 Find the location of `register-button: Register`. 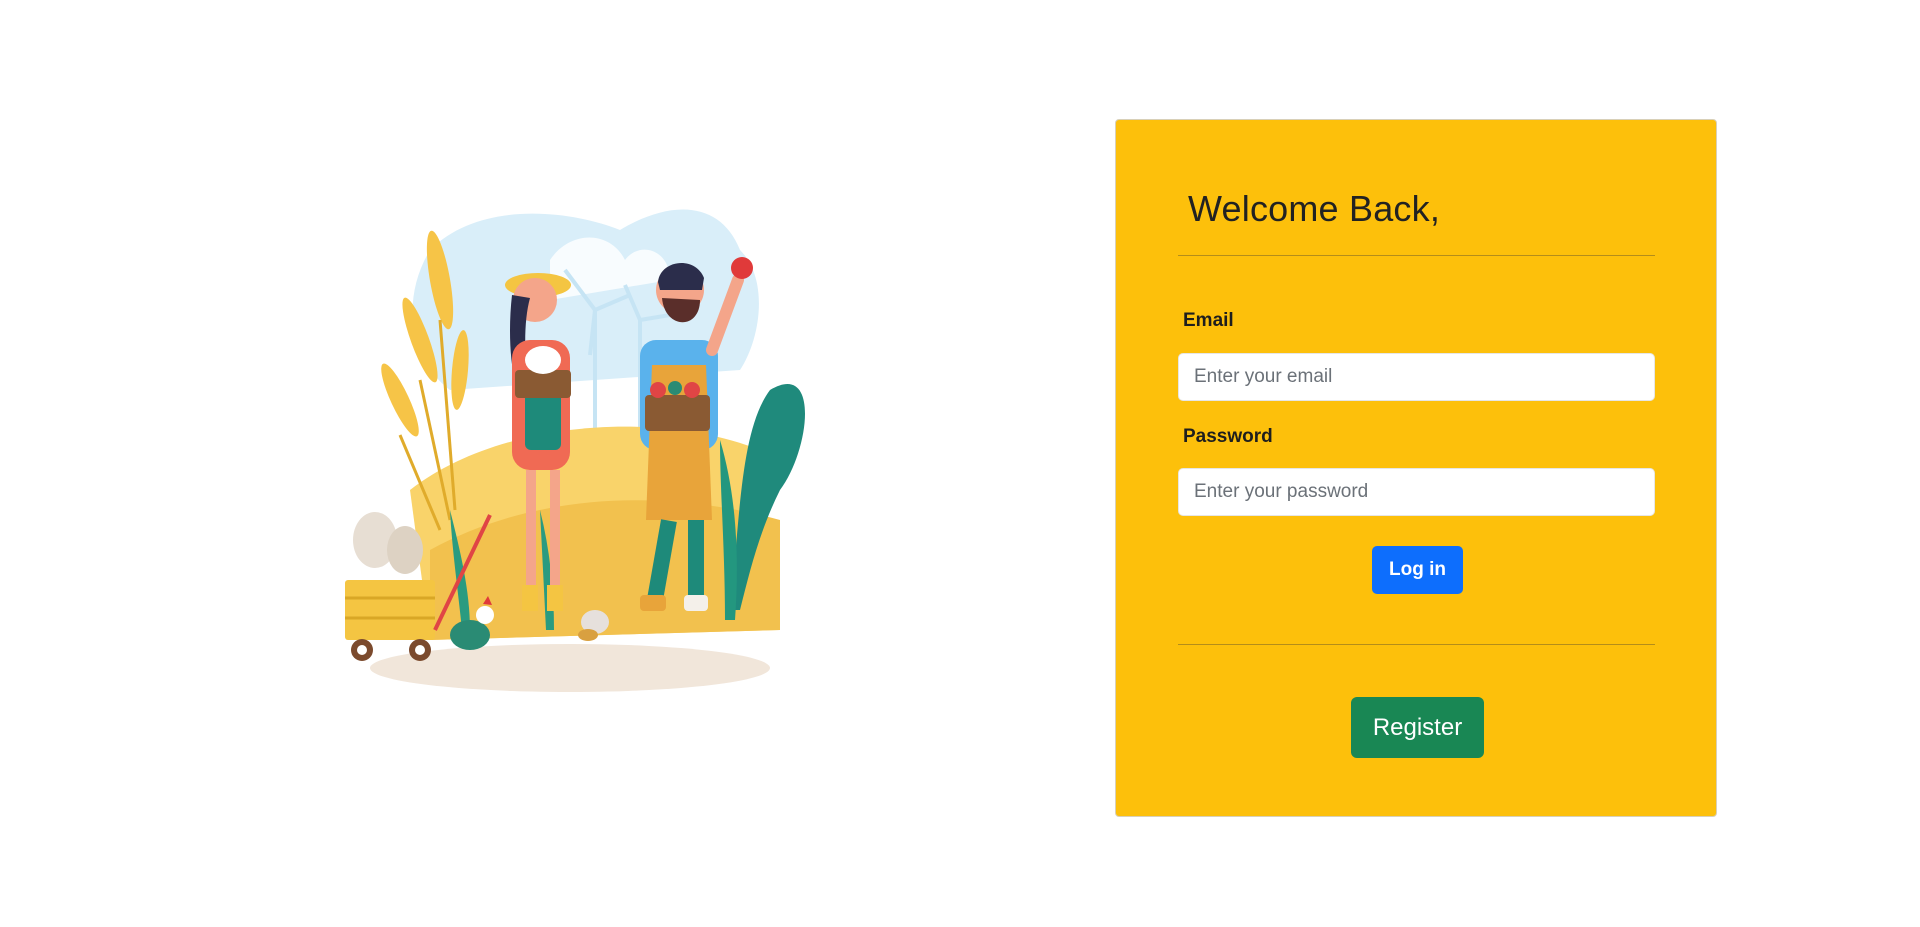

register-button: Register is located at coordinates (1417, 727).